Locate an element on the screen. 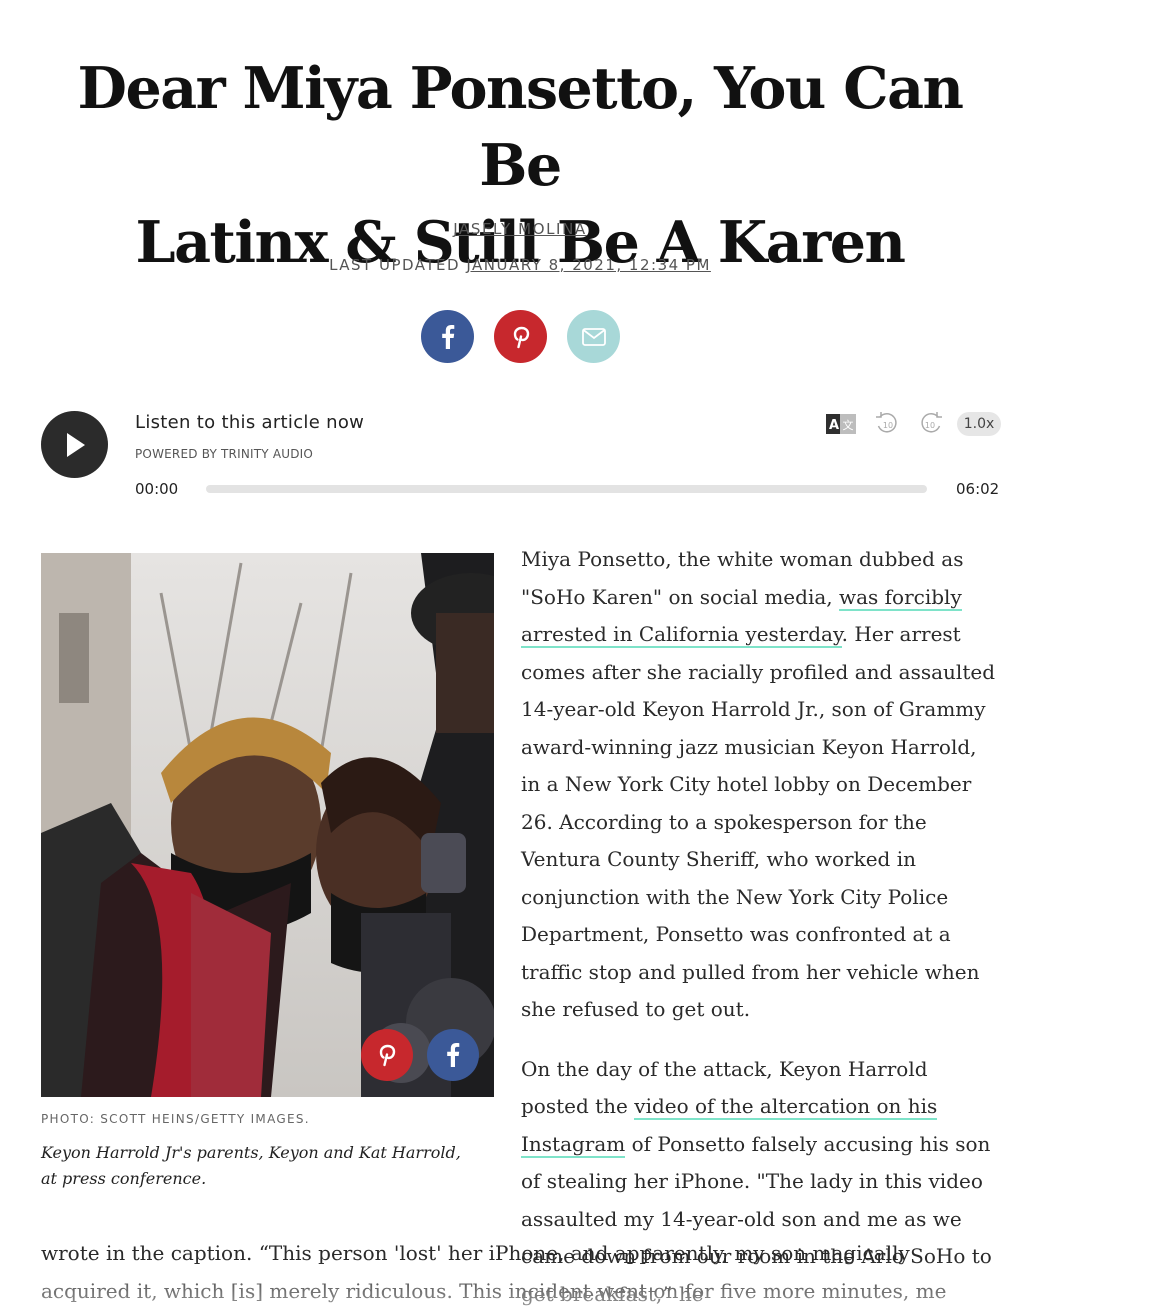 This screenshot has height=1316, width=1150. byline: JASELY MOLINA is located at coordinates (520, 229).